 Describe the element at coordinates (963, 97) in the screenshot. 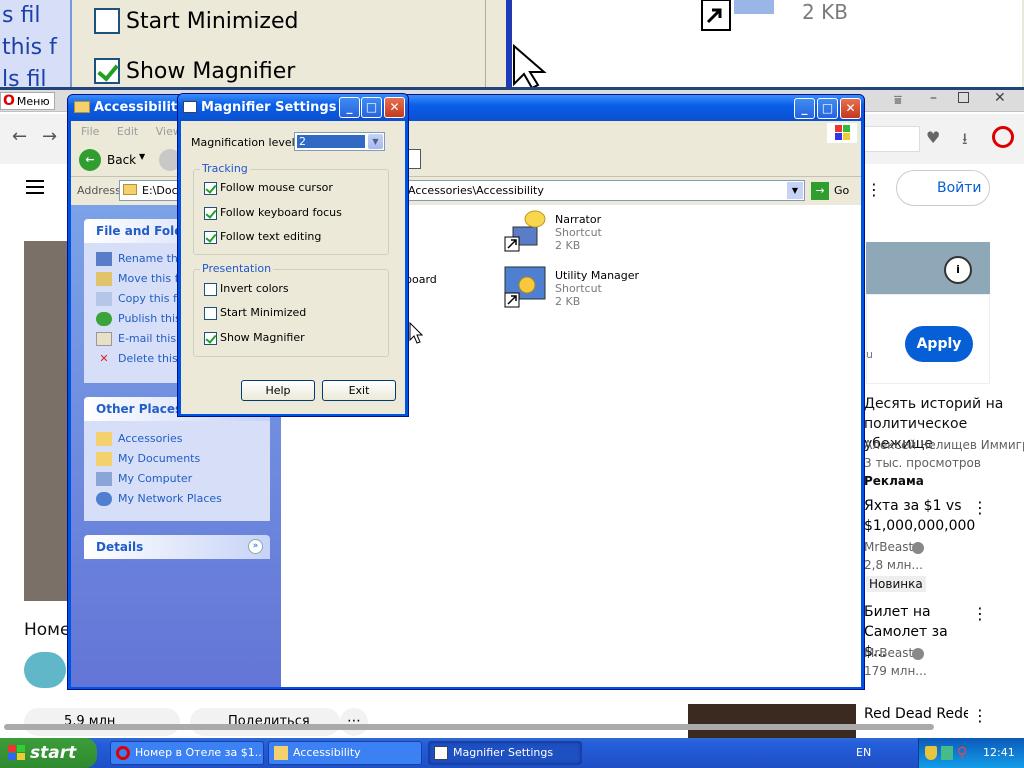

I see `browser-restore-icon` at that location.